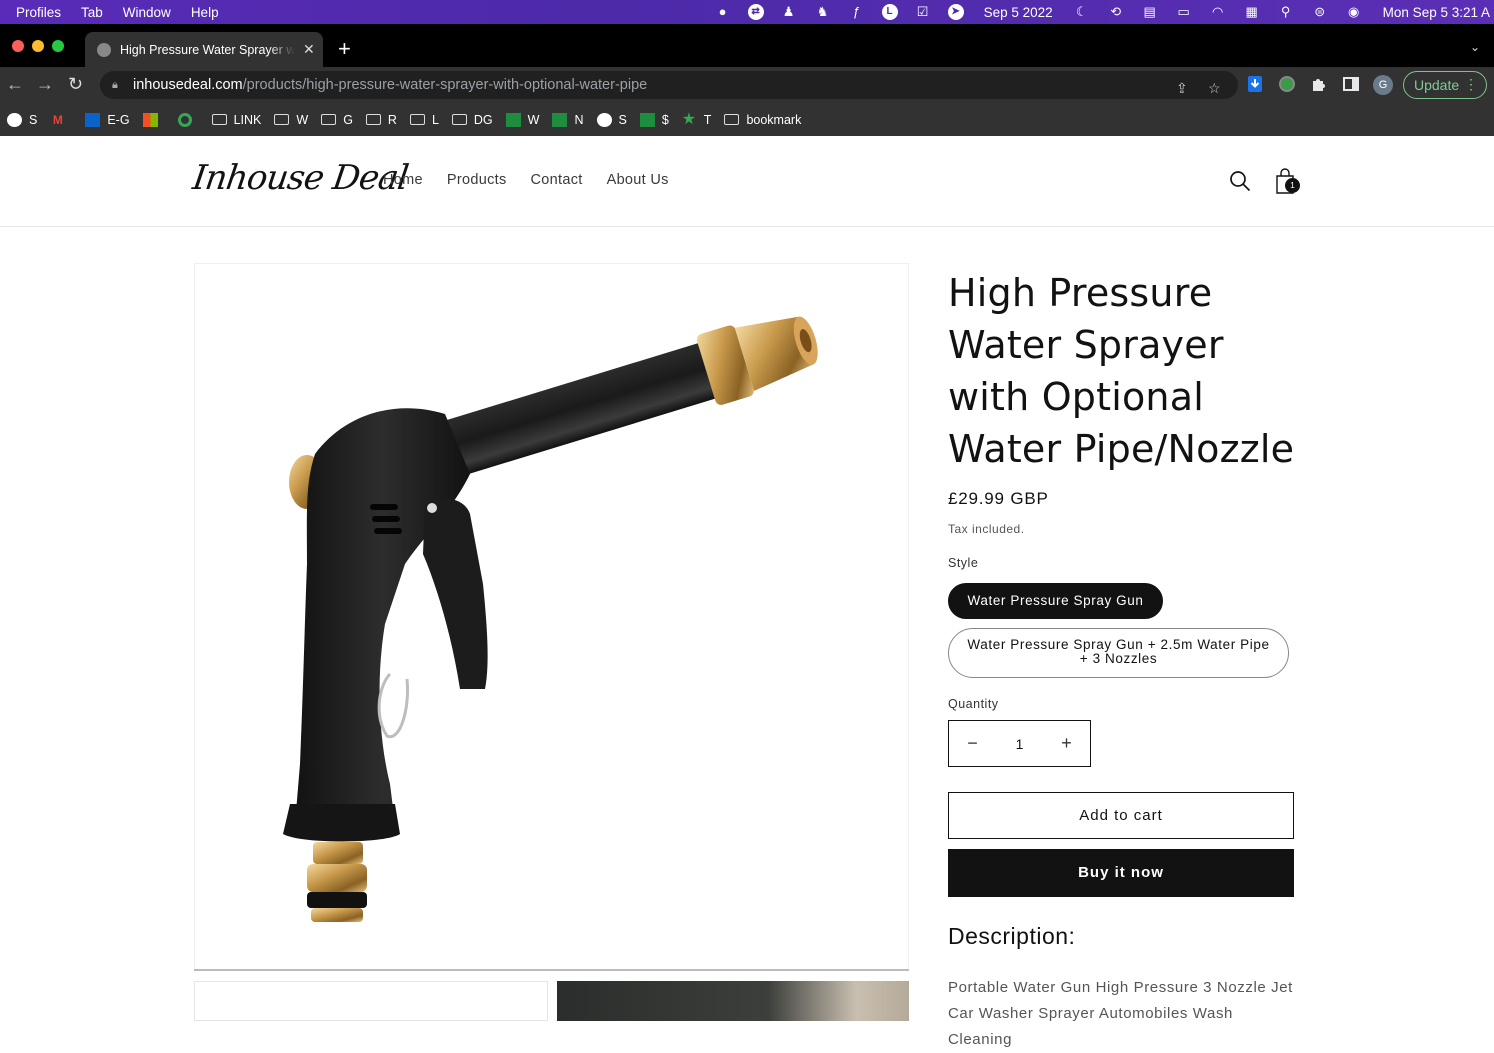 Image resolution: width=1494 pixels, height=1053 pixels. What do you see at coordinates (1255, 84) in the screenshot?
I see `download-icon` at bounding box center [1255, 84].